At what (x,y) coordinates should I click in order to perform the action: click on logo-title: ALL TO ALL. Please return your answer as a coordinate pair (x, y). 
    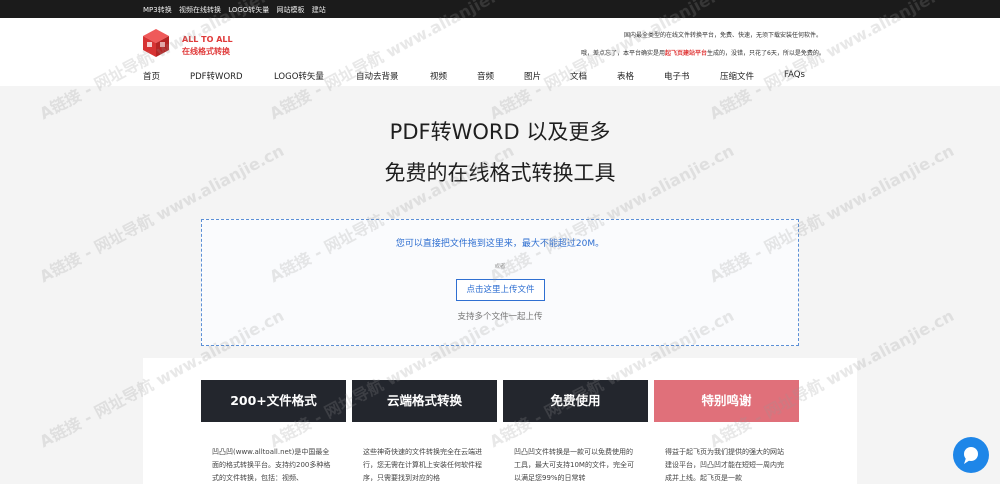
    Looking at the image, I should click on (207, 39).